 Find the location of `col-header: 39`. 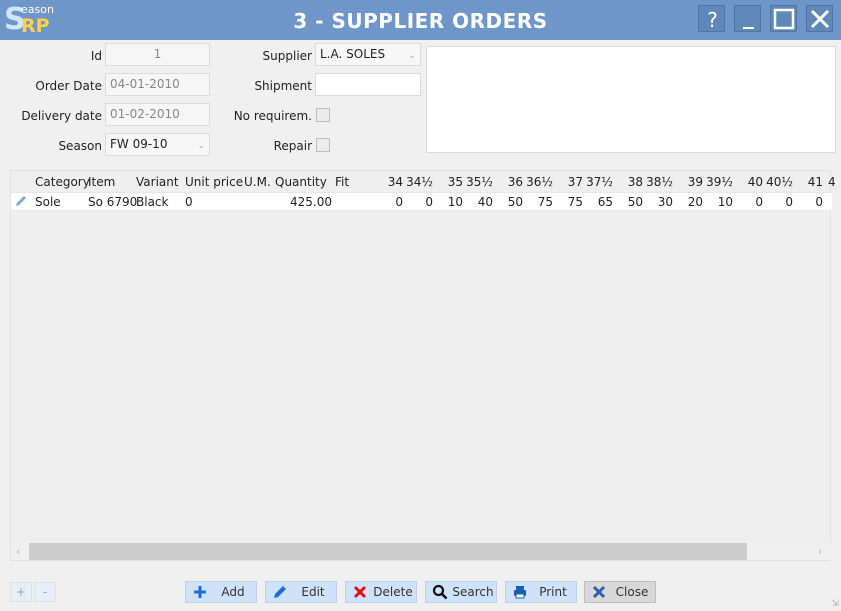

col-header: 39 is located at coordinates (687, 182).